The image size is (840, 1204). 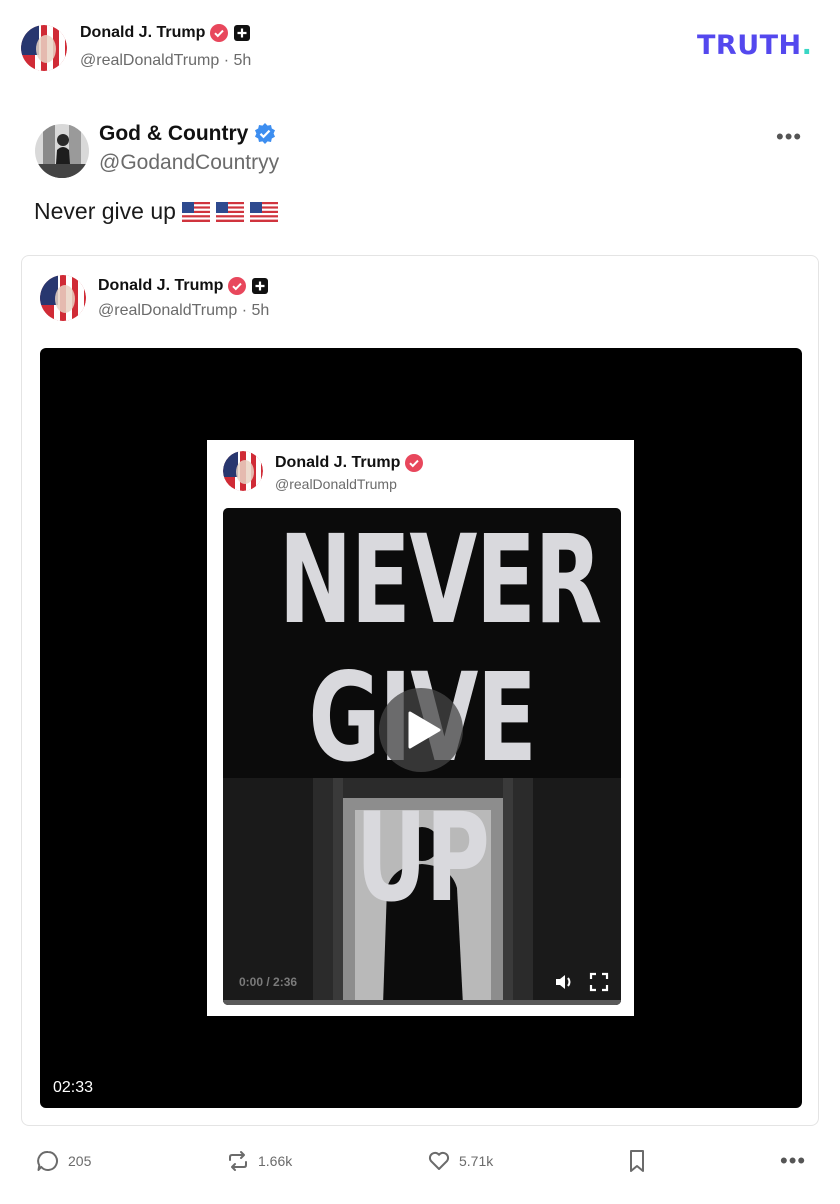 What do you see at coordinates (149, 60) in the screenshot?
I see `author-handle: @realDonaldTrump` at bounding box center [149, 60].